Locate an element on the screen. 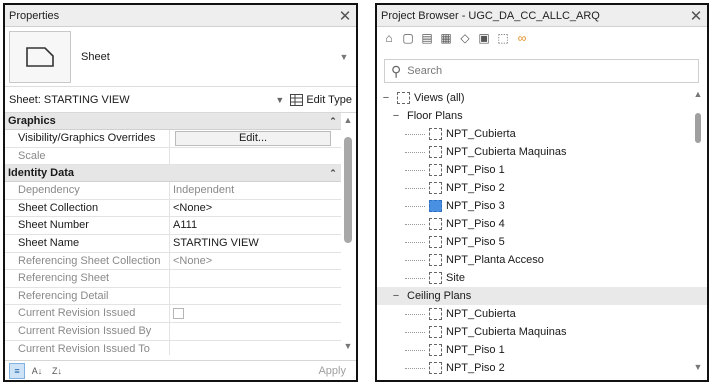  home-icon: ⌂ is located at coordinates (389, 38).